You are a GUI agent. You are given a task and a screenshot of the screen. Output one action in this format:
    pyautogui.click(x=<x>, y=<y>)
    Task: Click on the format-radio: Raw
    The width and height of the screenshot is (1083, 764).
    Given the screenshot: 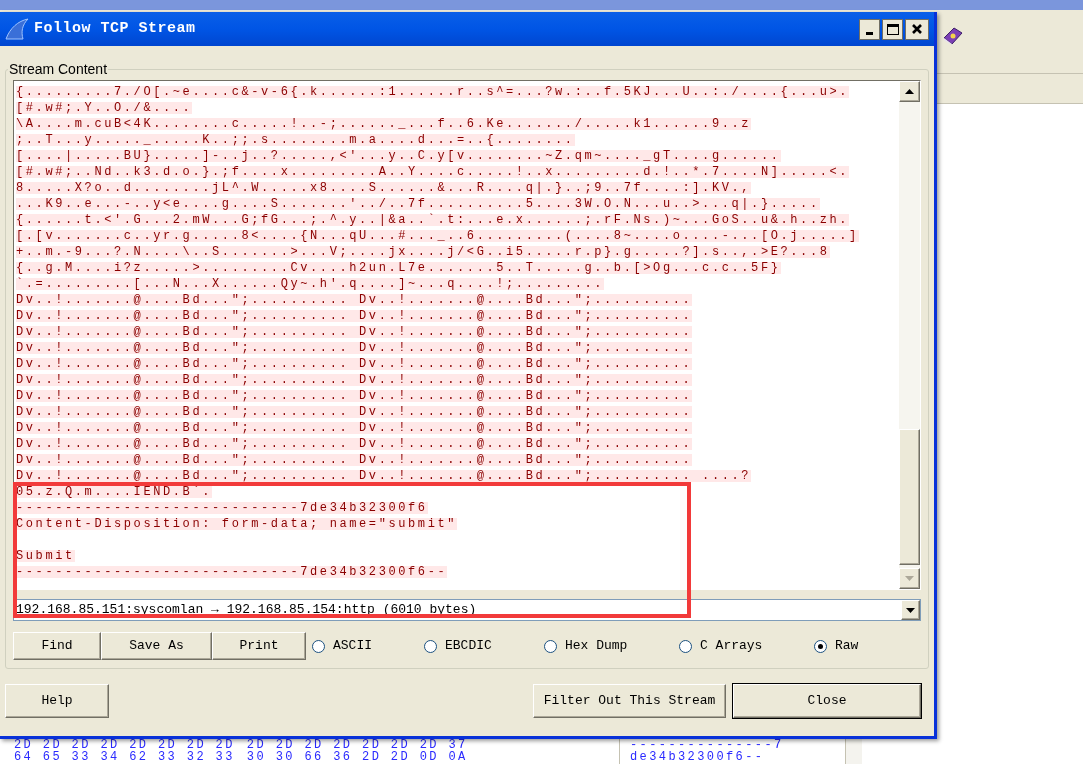 What is the action you would take?
    pyautogui.click(x=864, y=646)
    